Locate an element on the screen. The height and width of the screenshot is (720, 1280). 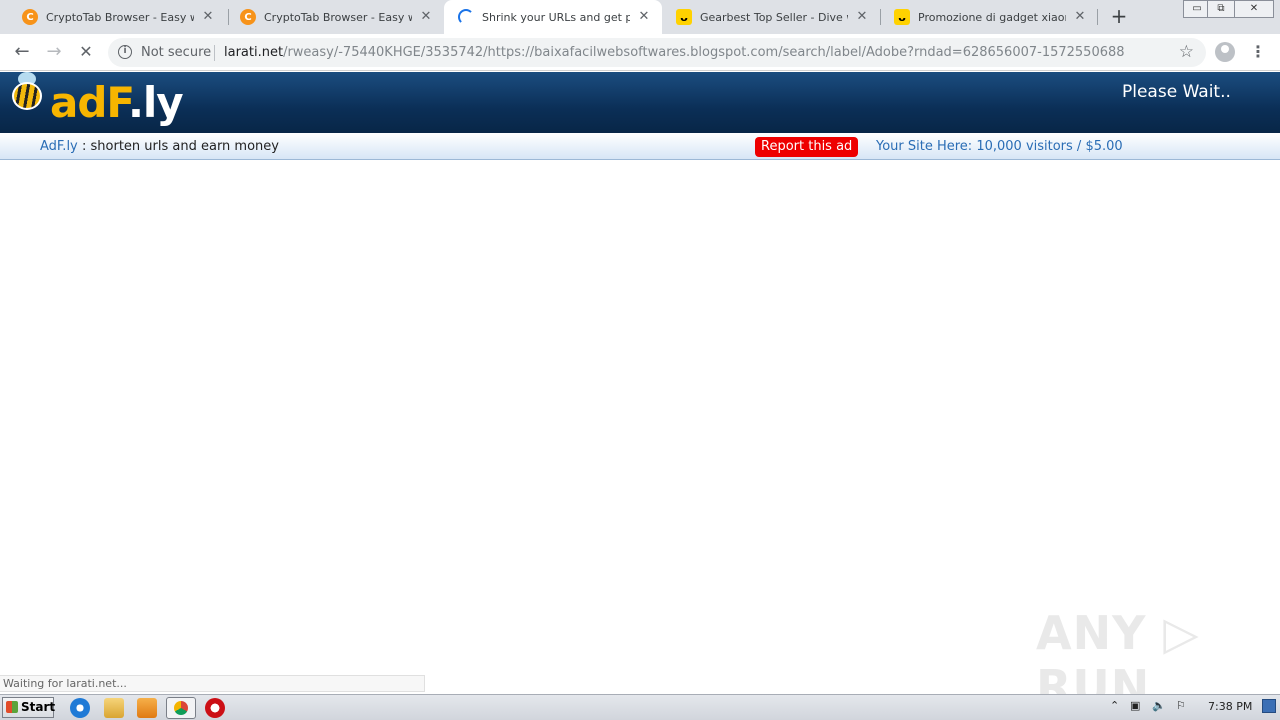
tagline: : shorten urls and earn money is located at coordinates (180, 146).